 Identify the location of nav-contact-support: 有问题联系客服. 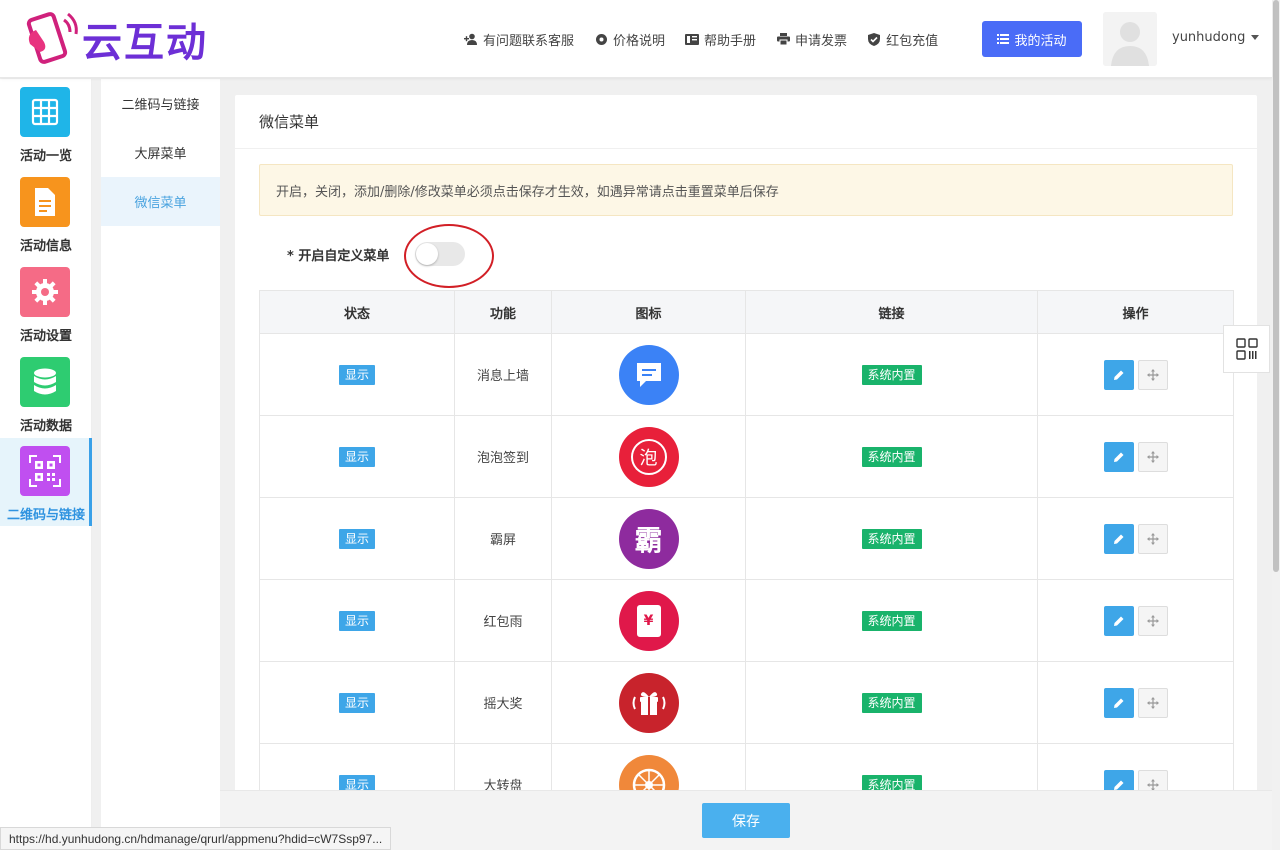
(519, 39).